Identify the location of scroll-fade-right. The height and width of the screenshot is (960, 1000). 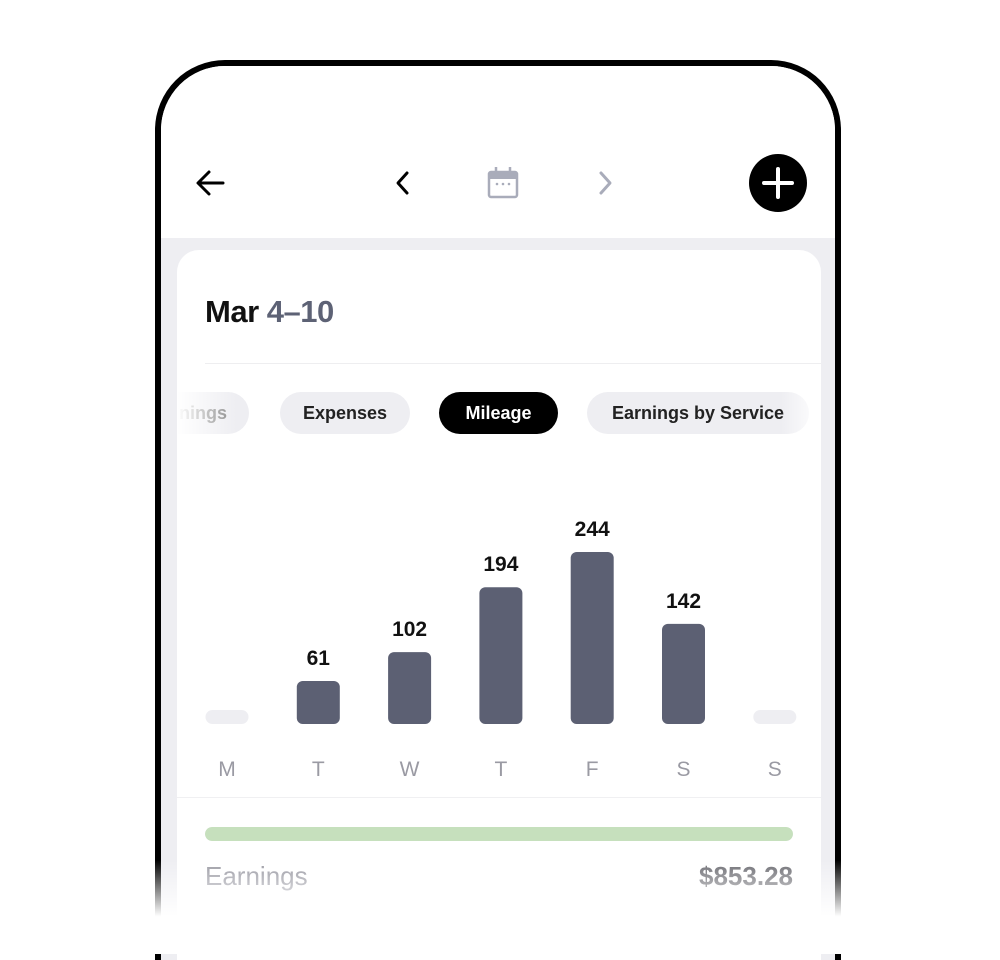
(801, 414).